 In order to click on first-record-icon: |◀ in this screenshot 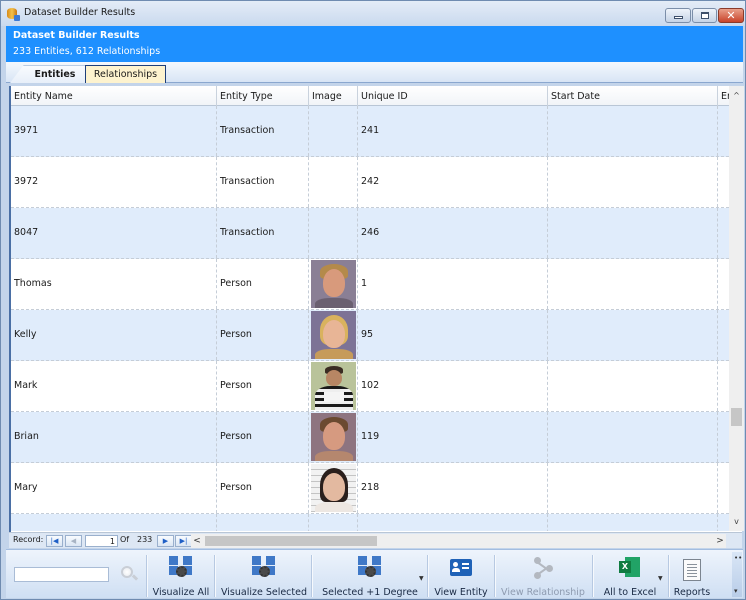, I will do `click(54, 541)`.